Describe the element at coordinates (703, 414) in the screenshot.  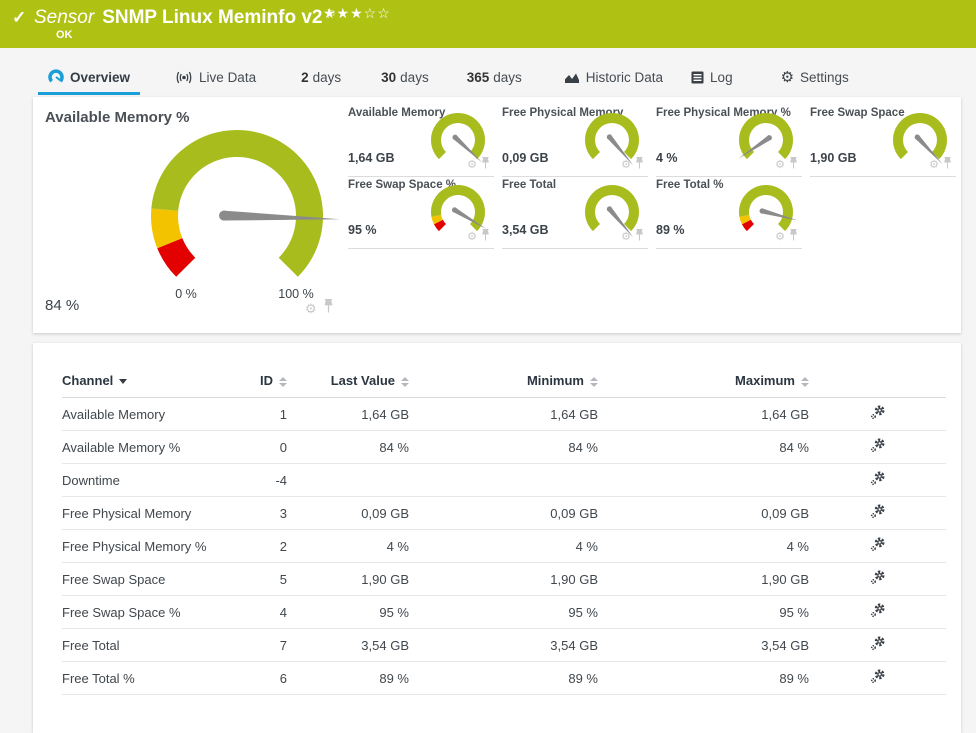
I see `channel-maximum-cell: 1,64 GB` at that location.